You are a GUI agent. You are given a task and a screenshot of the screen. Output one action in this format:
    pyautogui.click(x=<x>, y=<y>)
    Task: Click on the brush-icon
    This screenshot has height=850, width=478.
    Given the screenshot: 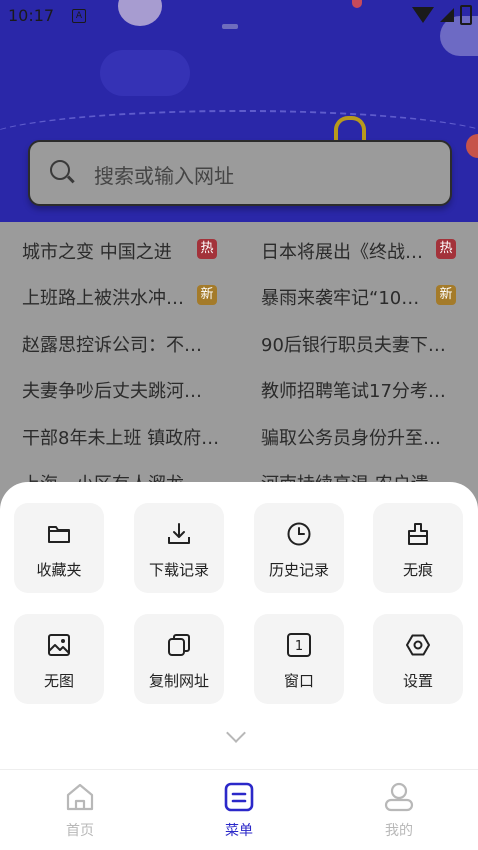 What is the action you would take?
    pyautogui.click(x=418, y=534)
    